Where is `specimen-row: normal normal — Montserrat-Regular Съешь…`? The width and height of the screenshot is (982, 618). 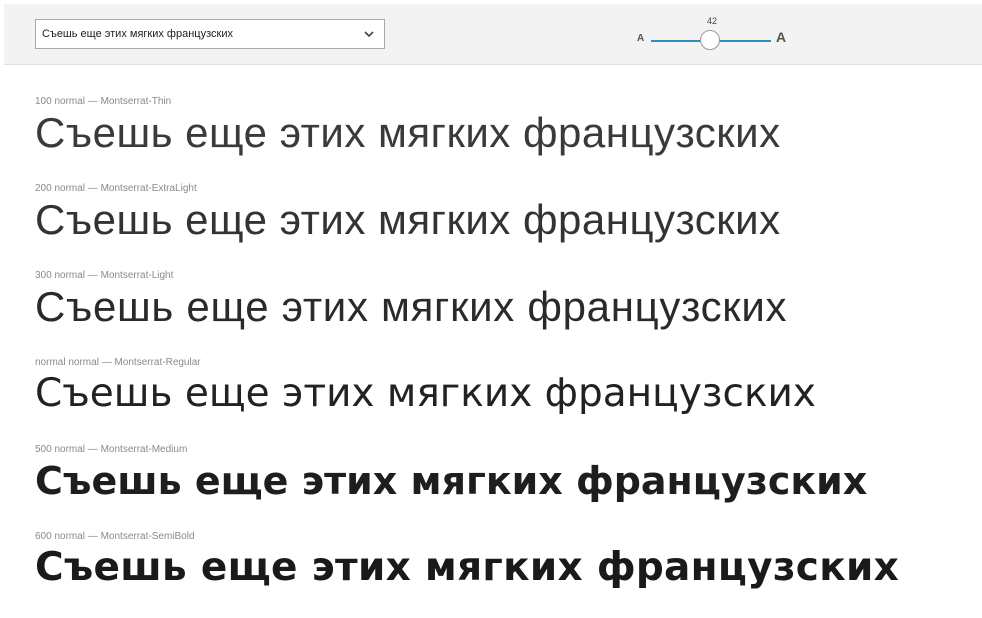 specimen-row: normal normal — Montserrat-Regular Съешь… is located at coordinates (505, 400).